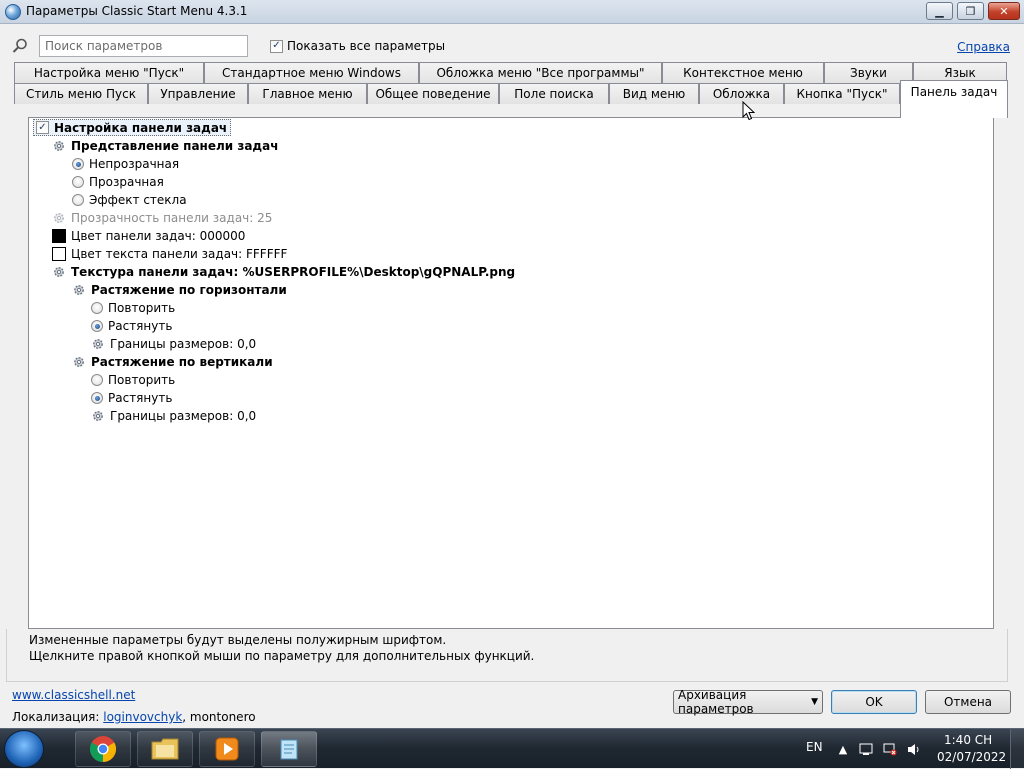 Image resolution: width=1024 pixels, height=769 pixels. I want to click on volume-icon, so click(914, 749).